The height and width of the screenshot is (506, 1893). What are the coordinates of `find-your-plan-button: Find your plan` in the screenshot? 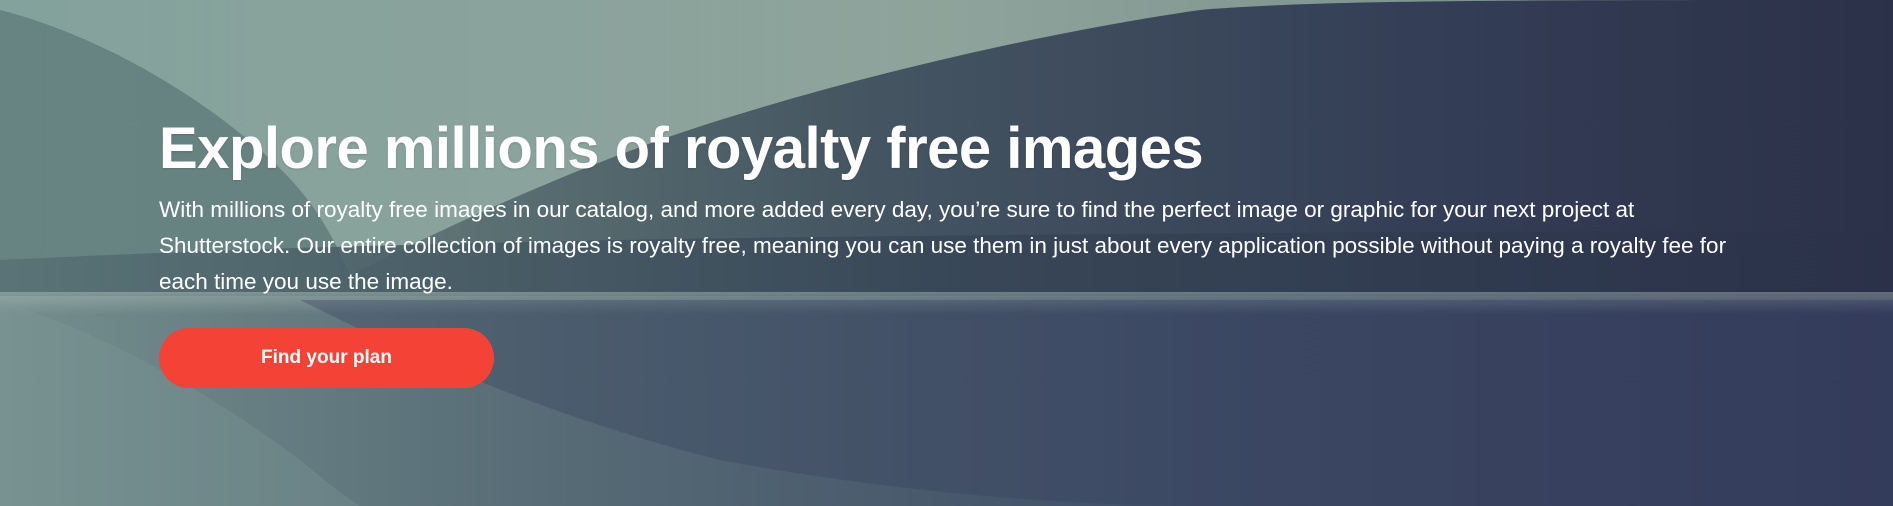 It's located at (326, 358).